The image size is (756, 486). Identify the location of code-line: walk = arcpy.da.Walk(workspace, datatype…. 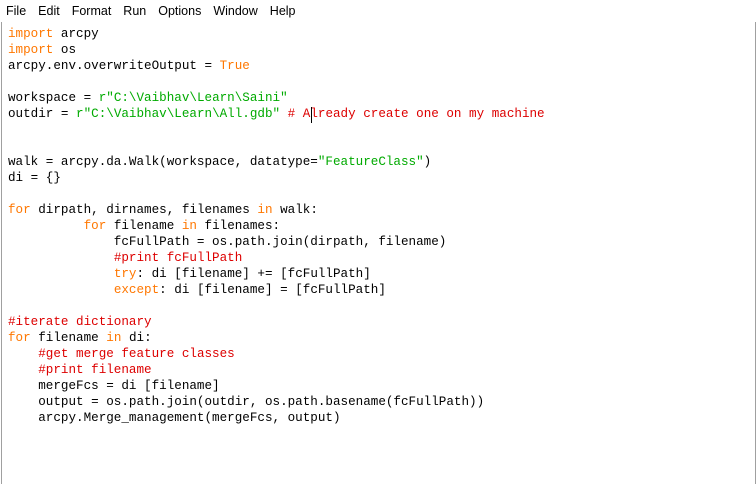
(276, 162).